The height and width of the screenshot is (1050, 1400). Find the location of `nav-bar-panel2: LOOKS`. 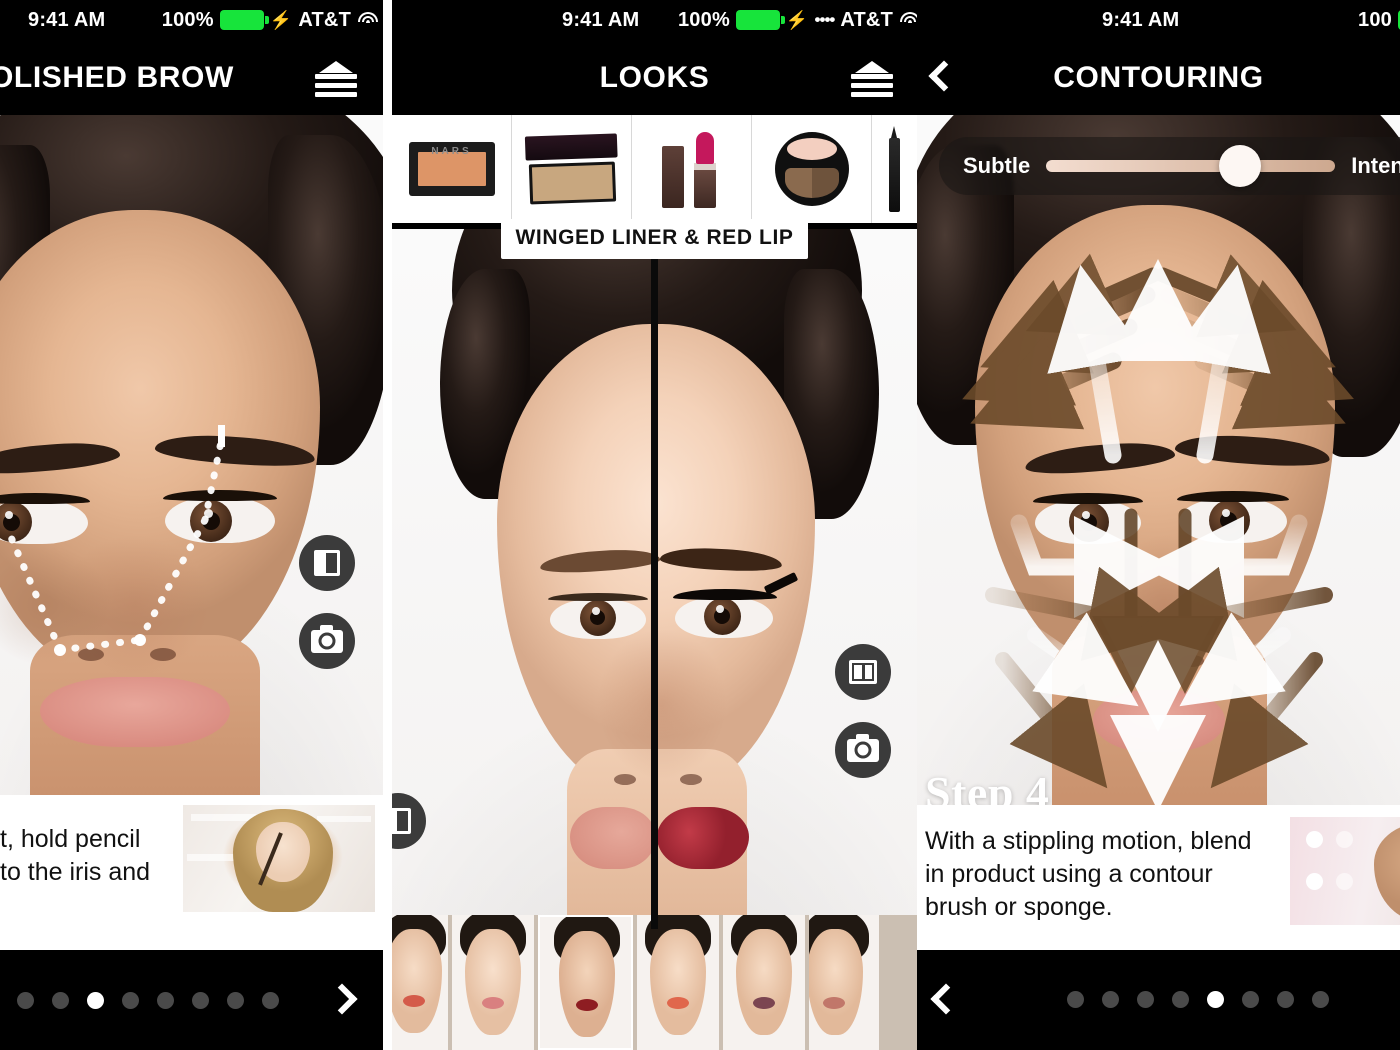

nav-bar-panel2: LOOKS is located at coordinates (654, 77).